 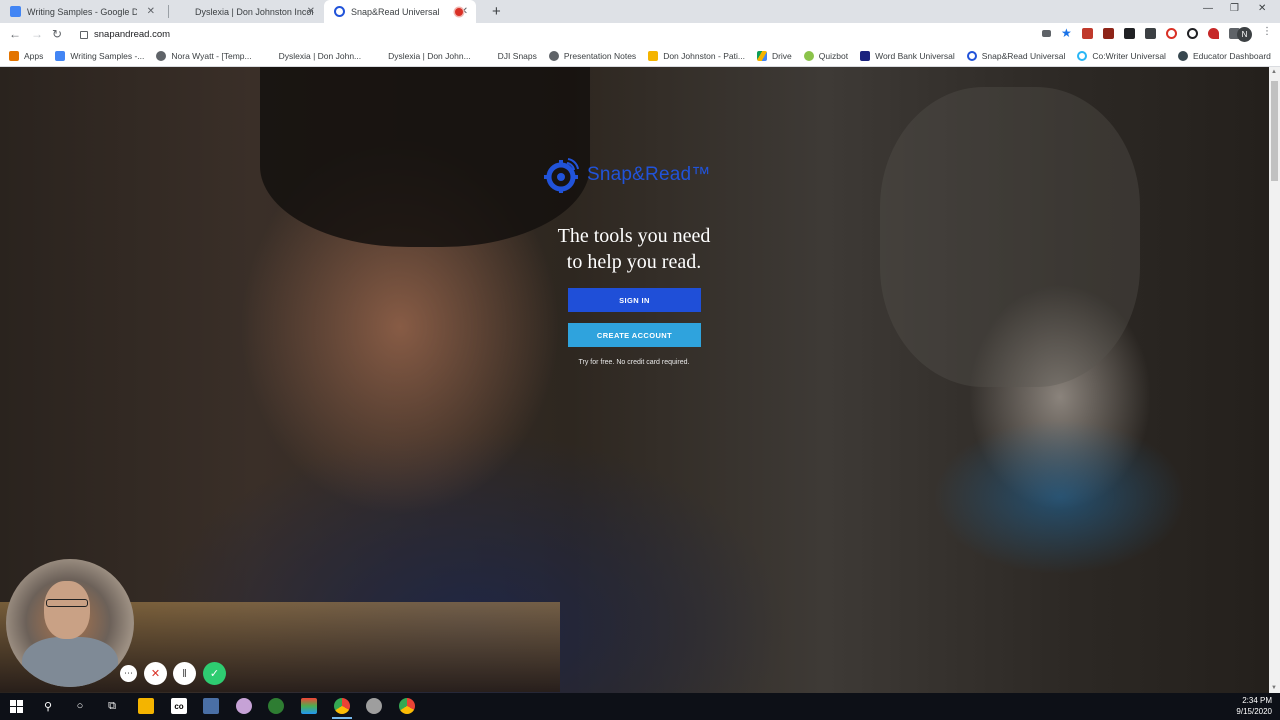 What do you see at coordinates (244, 706) in the screenshot?
I see `paint-icon` at bounding box center [244, 706].